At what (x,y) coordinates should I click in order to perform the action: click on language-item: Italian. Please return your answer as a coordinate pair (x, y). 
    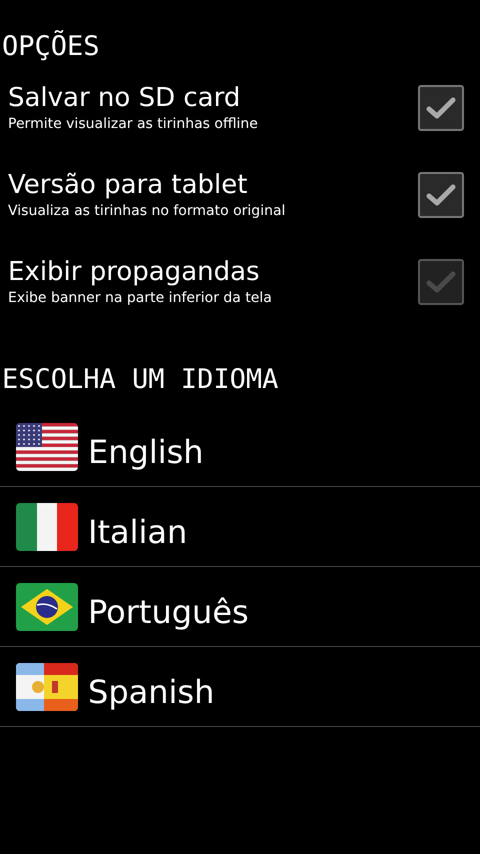
    Looking at the image, I should click on (240, 527).